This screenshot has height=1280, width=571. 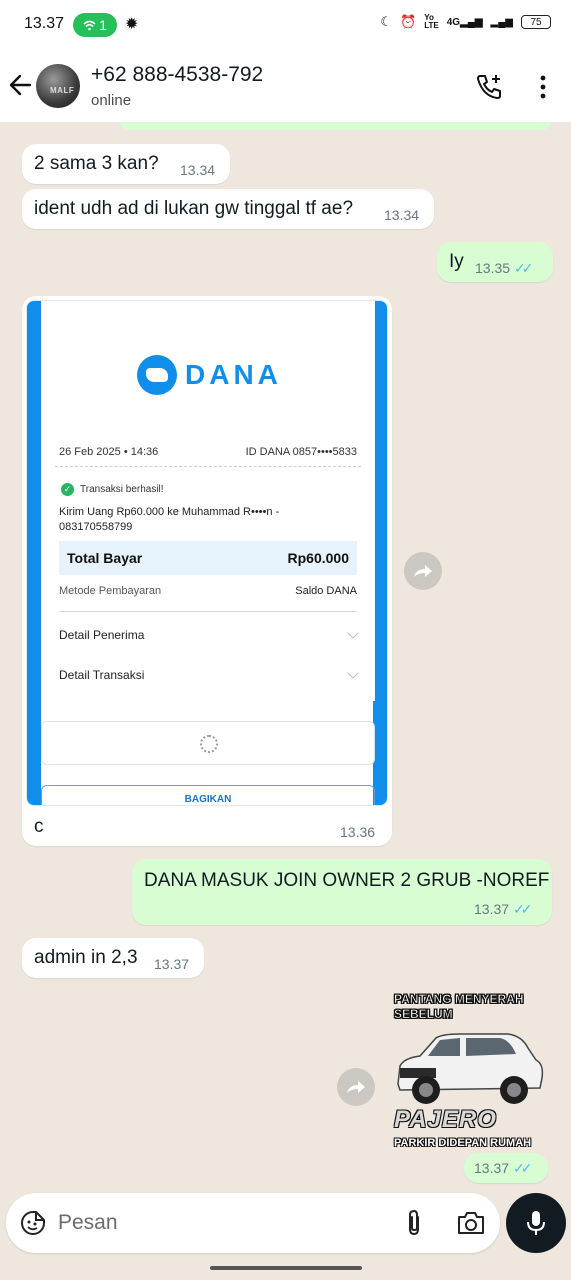 I want to click on message-text: ident udh ad di lukan gw tinggal tf ae?, so click(x=194, y=208).